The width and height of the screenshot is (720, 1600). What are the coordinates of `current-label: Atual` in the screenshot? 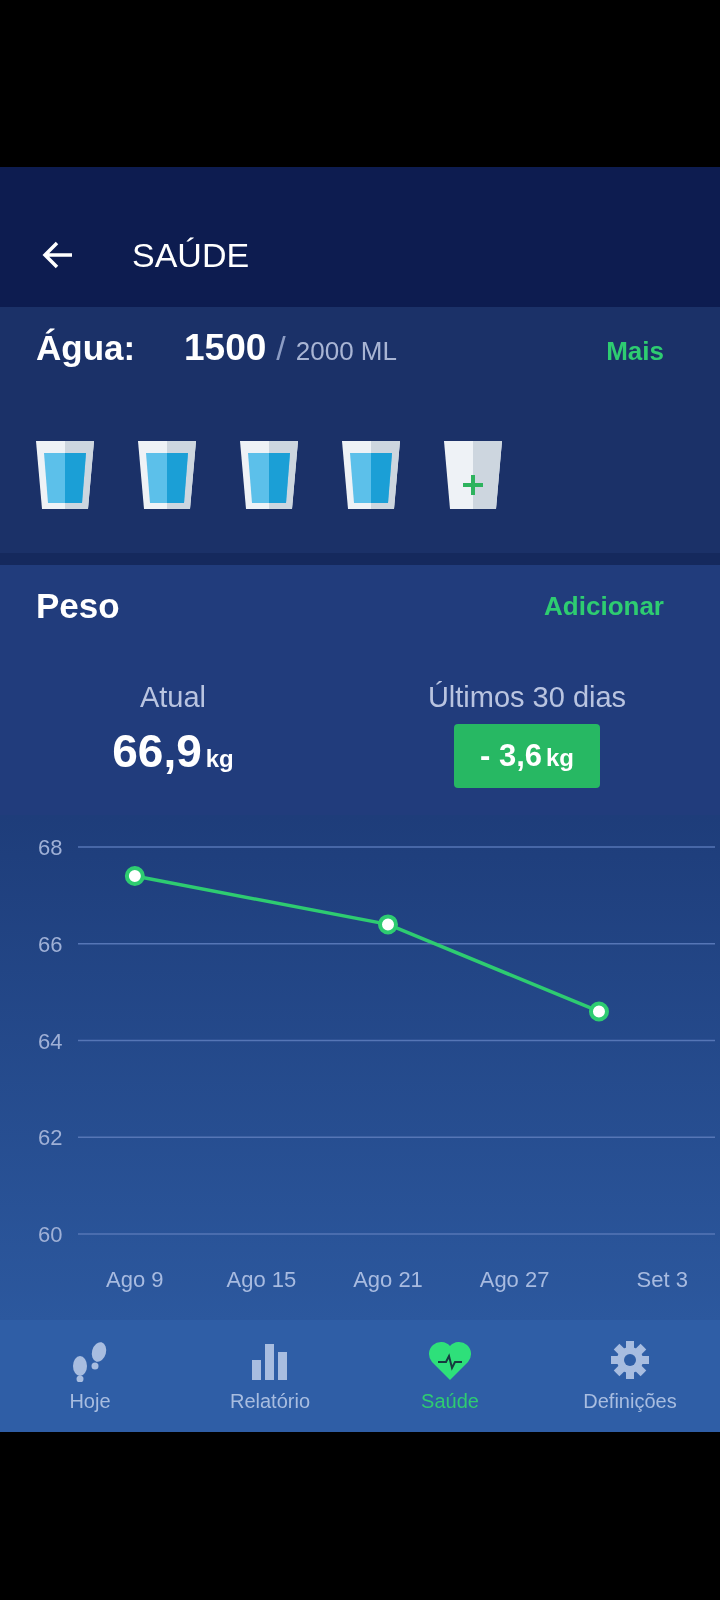 It's located at (173, 697).